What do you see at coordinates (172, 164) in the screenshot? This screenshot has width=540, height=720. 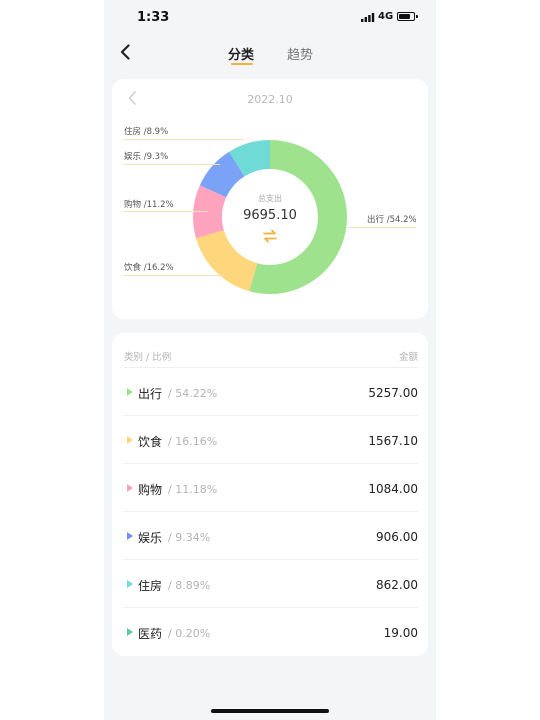 I see `leader-line-entertainment` at bounding box center [172, 164].